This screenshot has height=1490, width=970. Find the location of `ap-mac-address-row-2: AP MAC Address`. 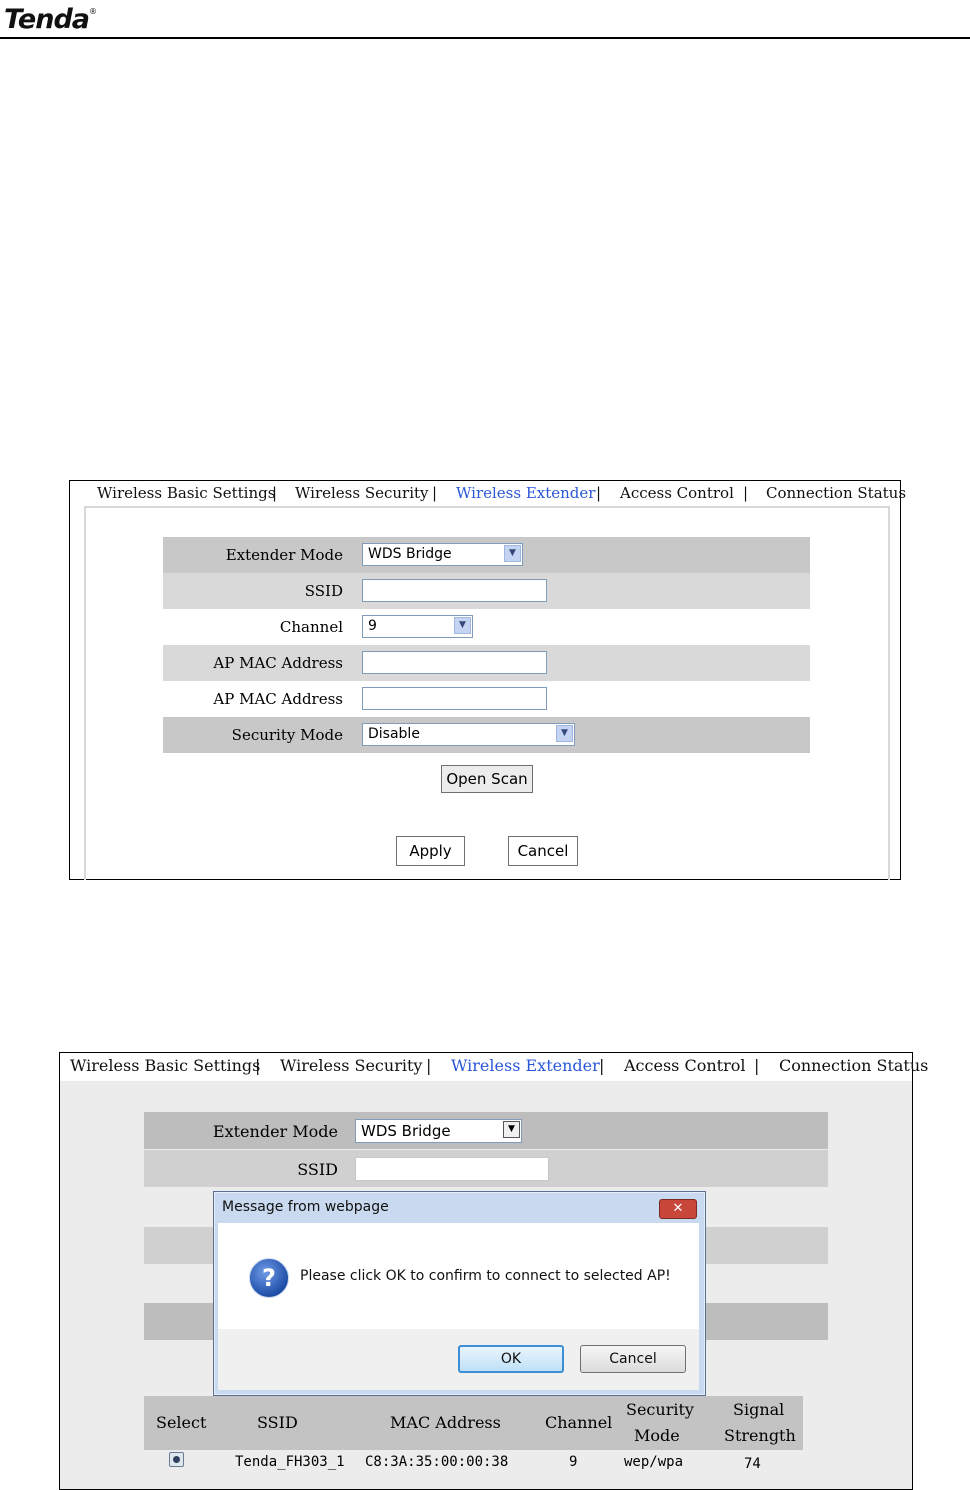

ap-mac-address-row-2: AP MAC Address is located at coordinates (486, 699).